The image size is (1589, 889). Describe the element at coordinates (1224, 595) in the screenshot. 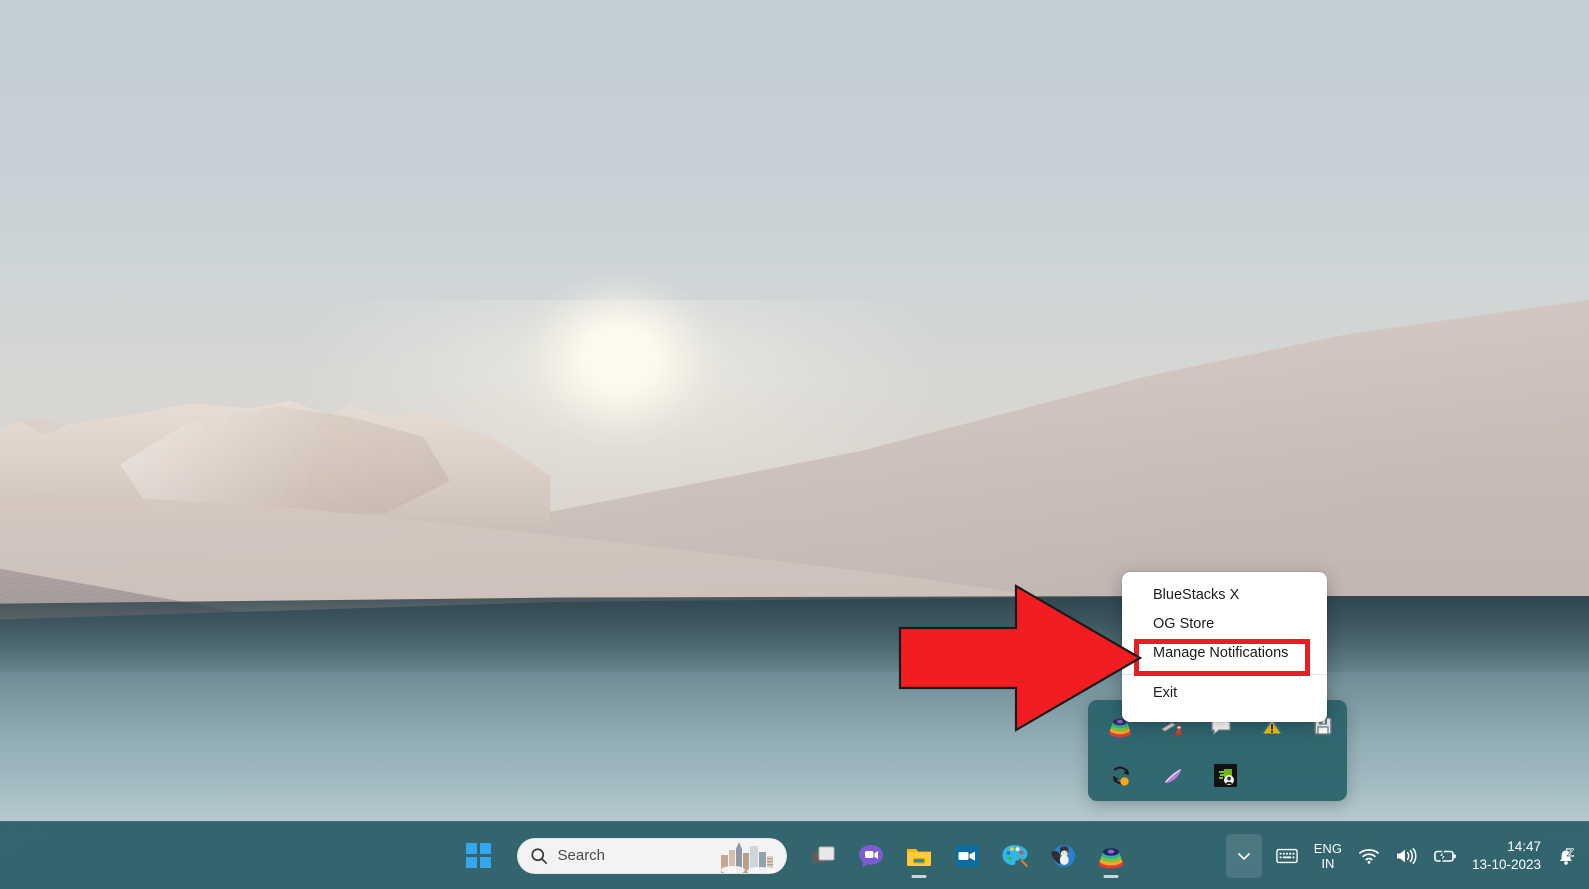

I see `menu-item-bluestacks-x: BlueStacks X` at that location.